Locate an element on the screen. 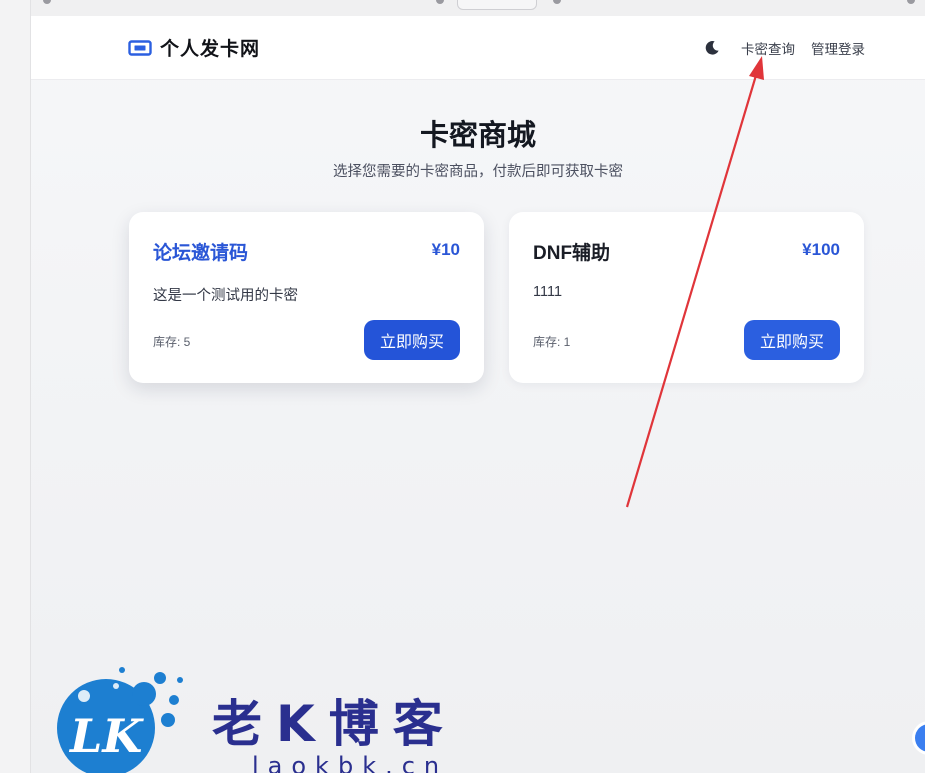  product-price: ¥100 is located at coordinates (821, 249).